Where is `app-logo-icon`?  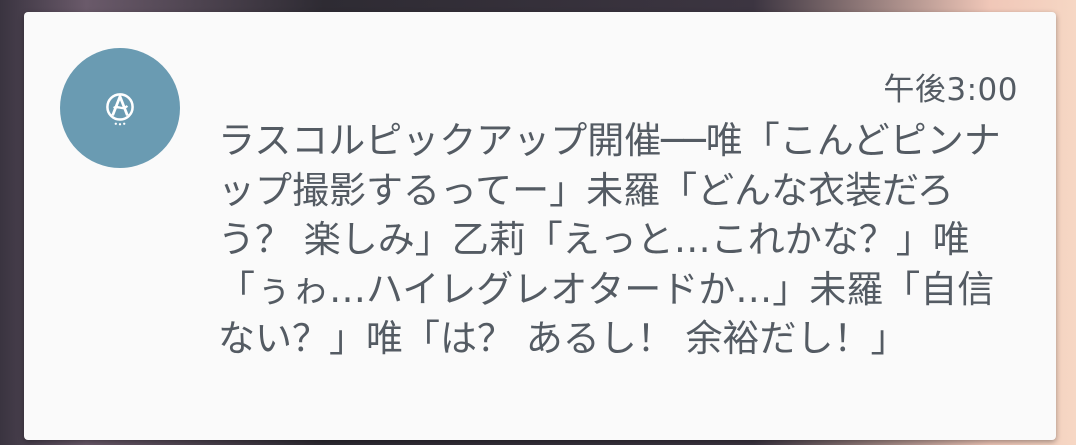 app-logo-icon is located at coordinates (120, 109).